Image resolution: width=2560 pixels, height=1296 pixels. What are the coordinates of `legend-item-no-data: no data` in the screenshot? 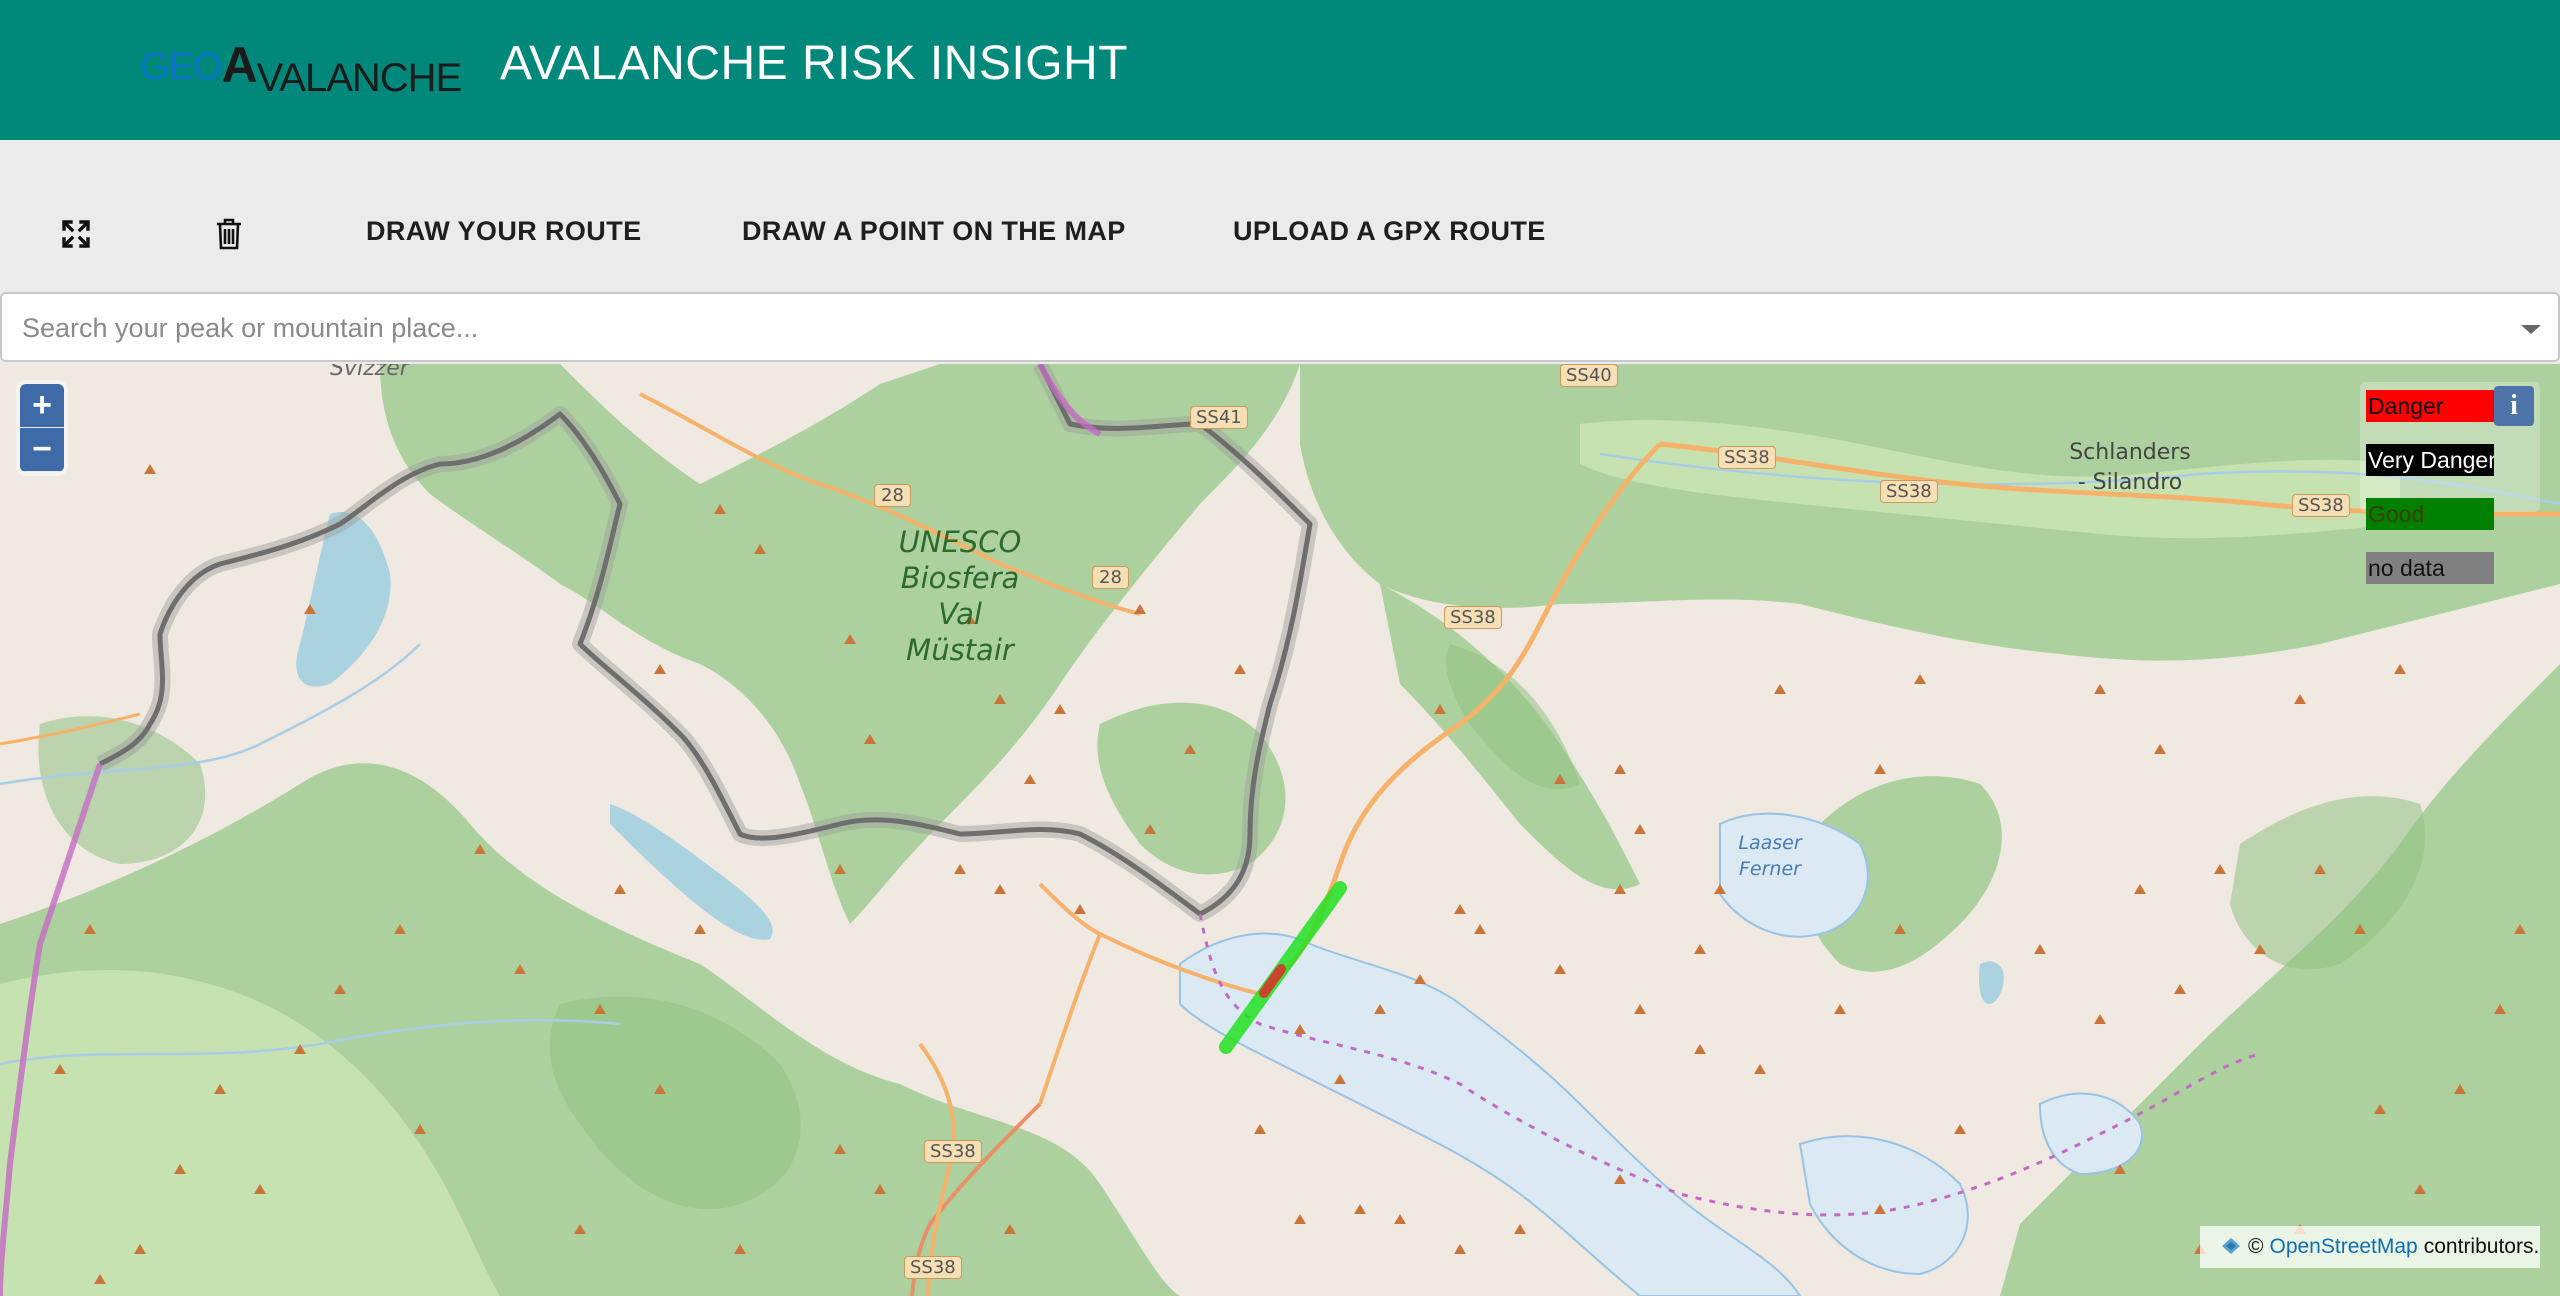 It's located at (2430, 568).